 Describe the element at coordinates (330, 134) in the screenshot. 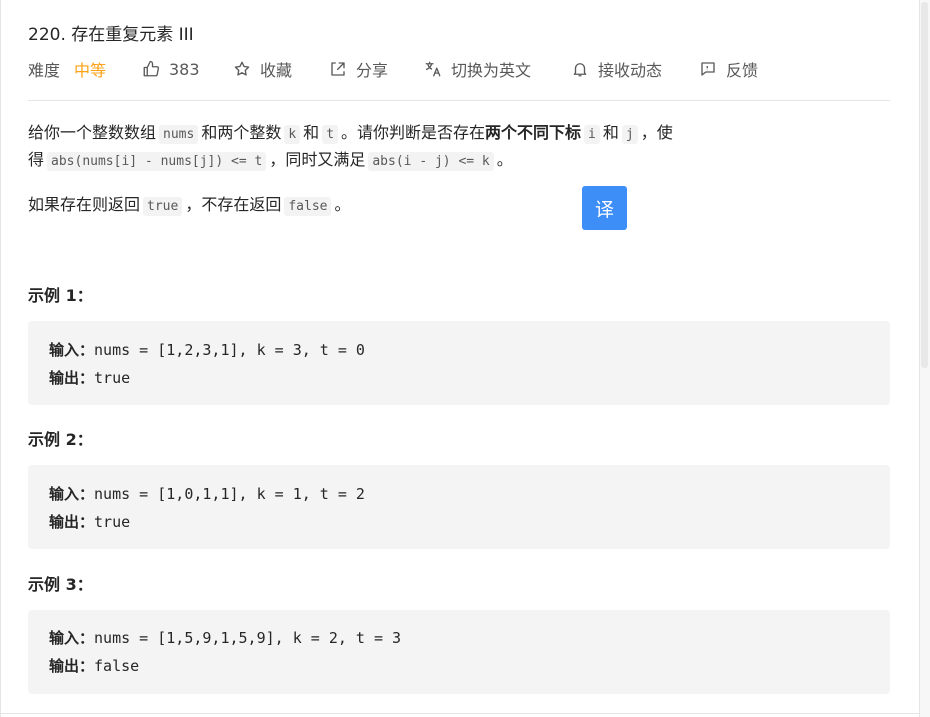

I see `inline-code: t` at that location.